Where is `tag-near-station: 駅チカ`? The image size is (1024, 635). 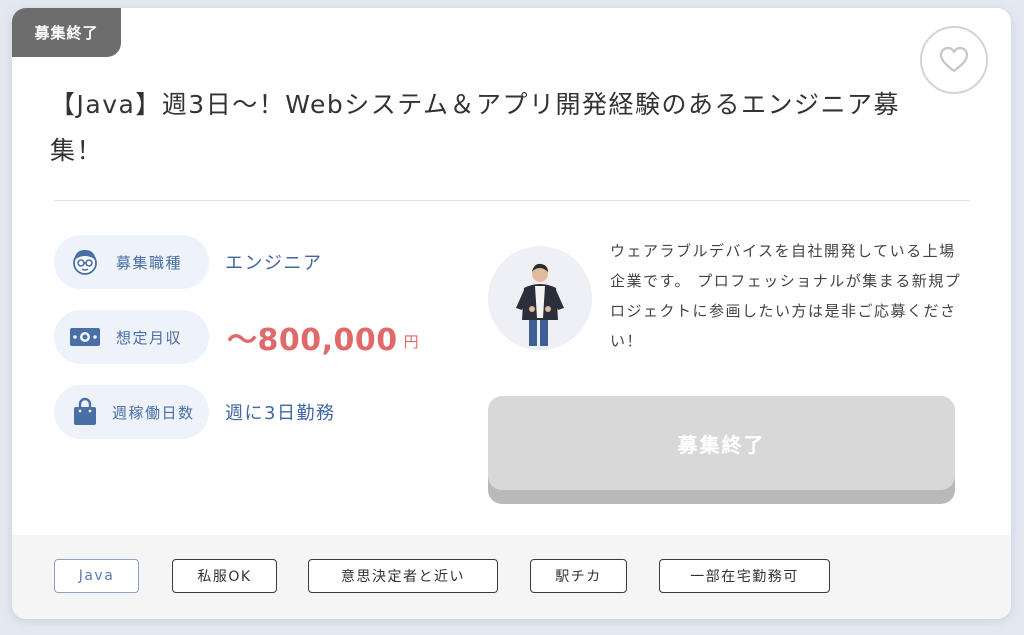 tag-near-station: 駅チカ is located at coordinates (578, 576).